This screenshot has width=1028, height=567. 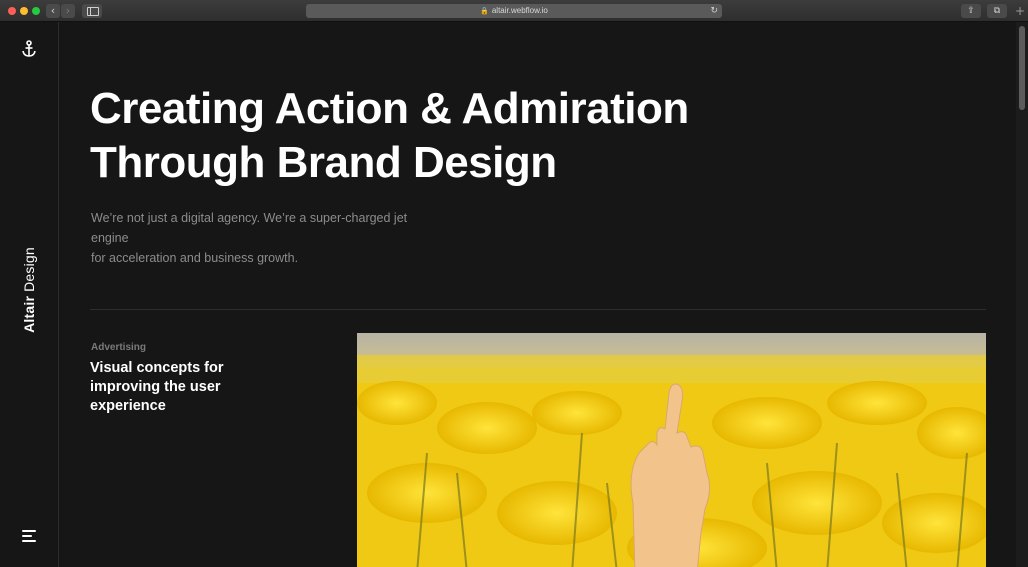 I want to click on browser-chrome: ‹ › 🔒 altair.webflow.io ↻ ⇪ ⧉ +, so click(x=514, y=11).